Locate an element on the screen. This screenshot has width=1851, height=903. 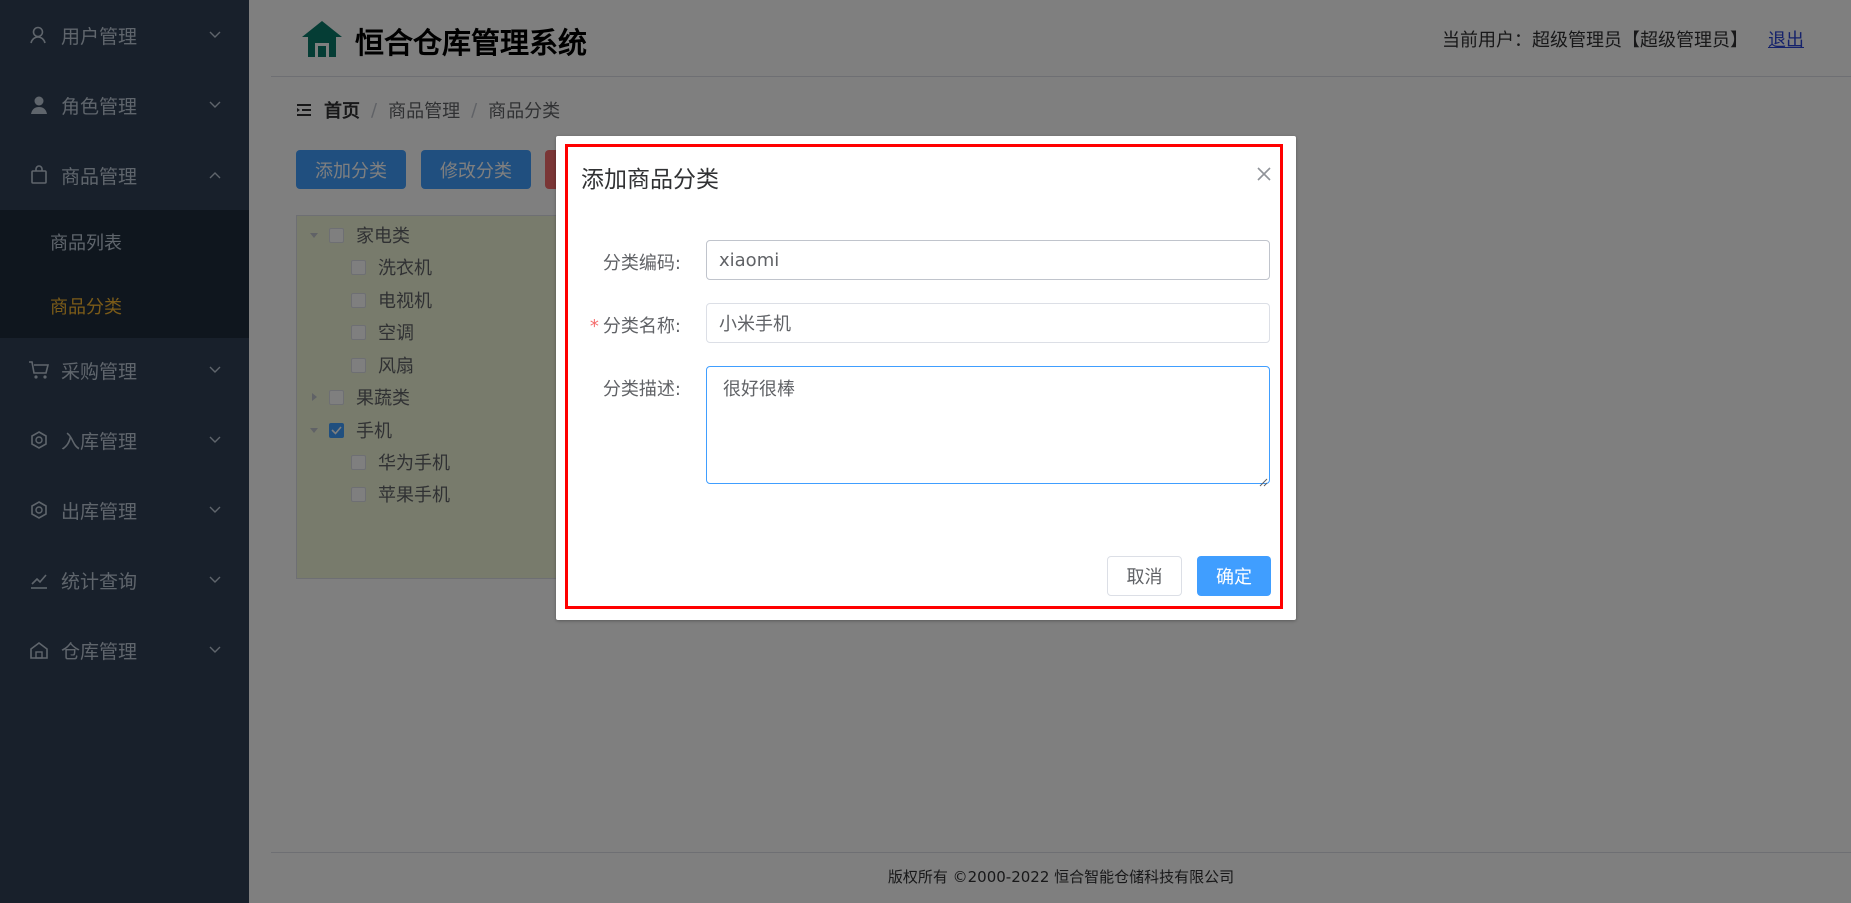
cancel-button: 取消 is located at coordinates (1144, 576).